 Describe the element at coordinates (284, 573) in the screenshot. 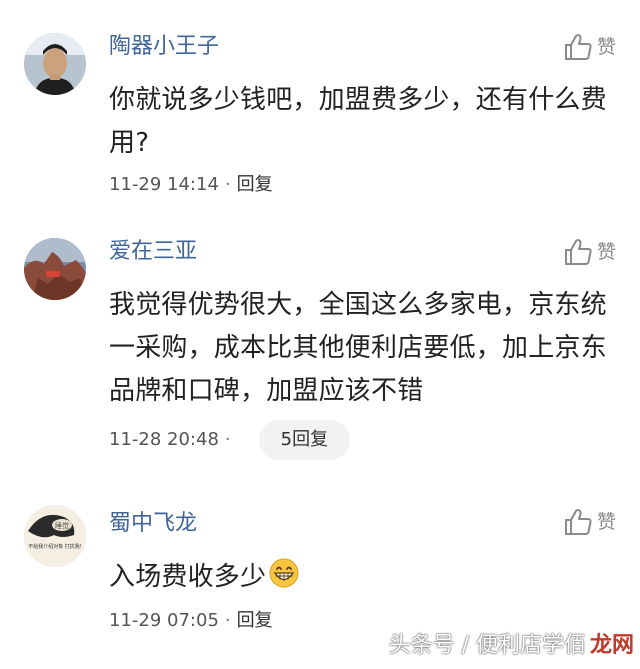

I see `grinning-face-icon` at that location.